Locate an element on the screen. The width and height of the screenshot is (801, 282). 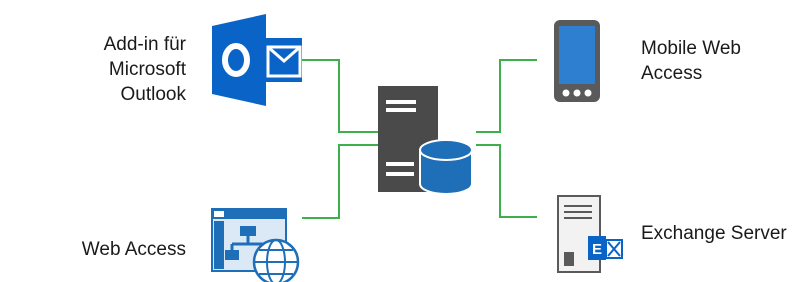
outlook-icon is located at coordinates (257, 60).